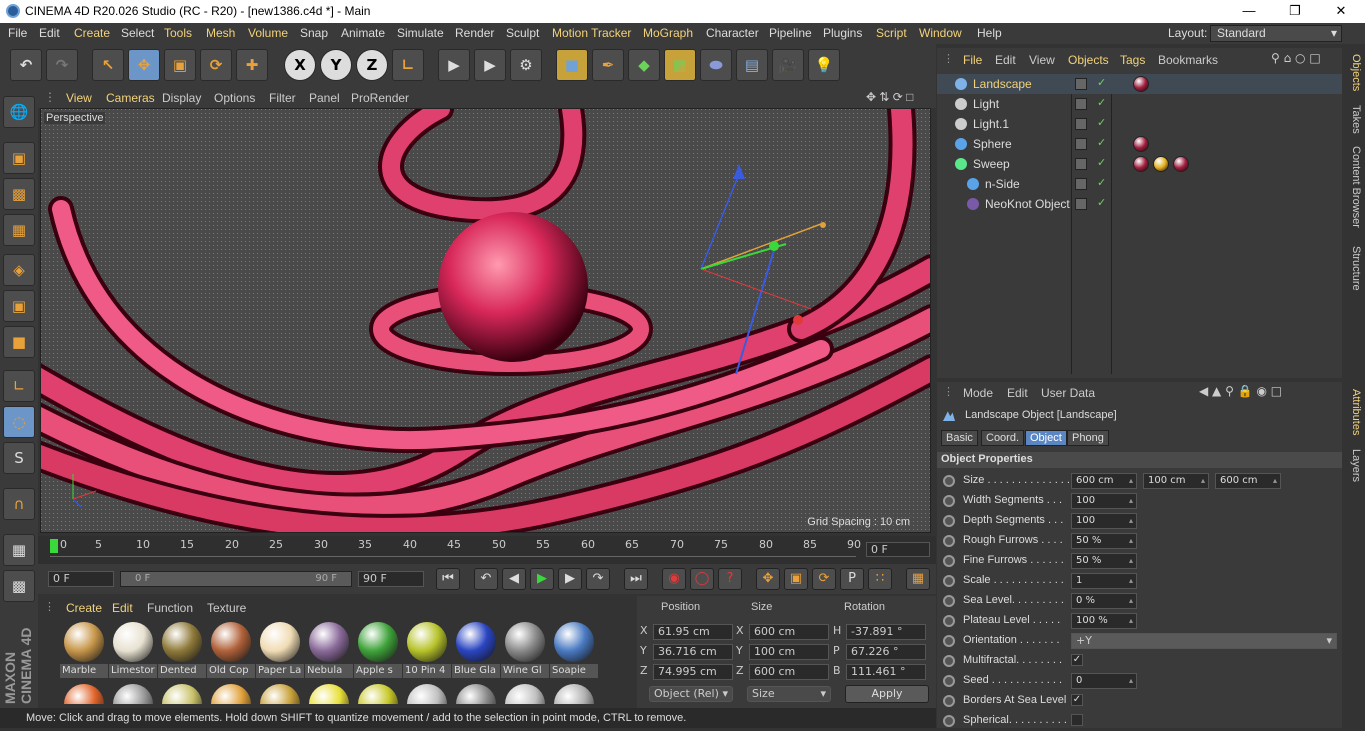 This screenshot has height=731, width=1365. What do you see at coordinates (570, 579) in the screenshot?
I see `next-frame-icon: ▶` at bounding box center [570, 579].